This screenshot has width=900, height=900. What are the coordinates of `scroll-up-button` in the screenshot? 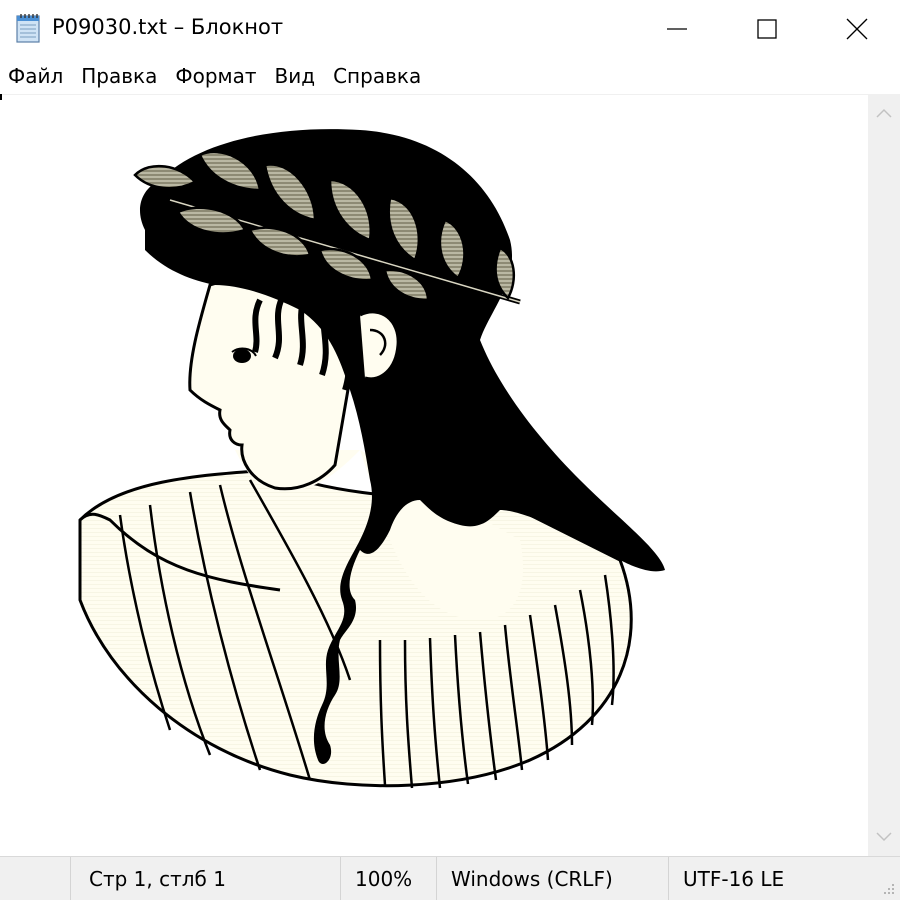 It's located at (884, 113).